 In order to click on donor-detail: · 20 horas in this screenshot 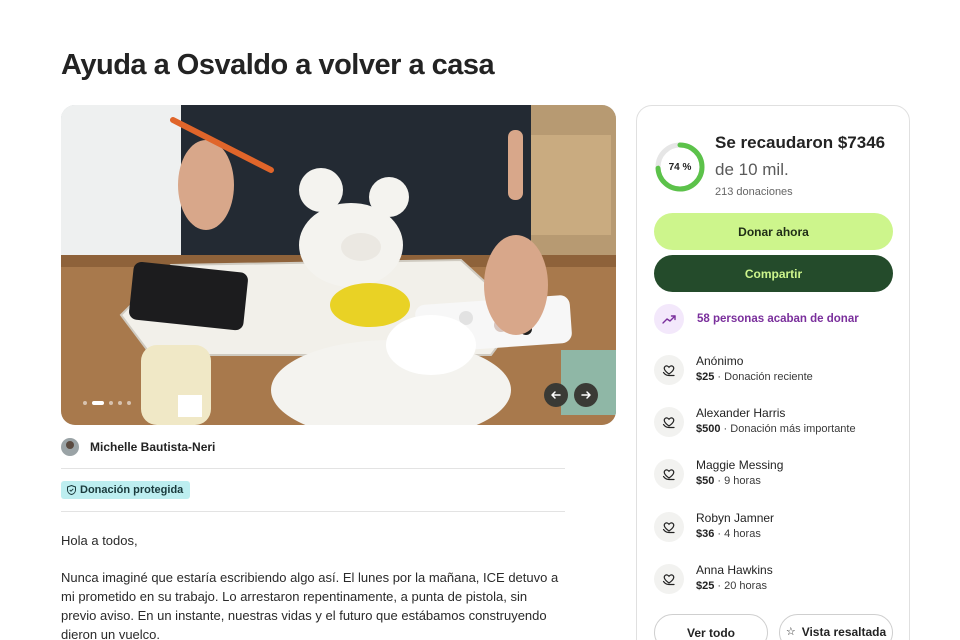, I will do `click(740, 586)`.